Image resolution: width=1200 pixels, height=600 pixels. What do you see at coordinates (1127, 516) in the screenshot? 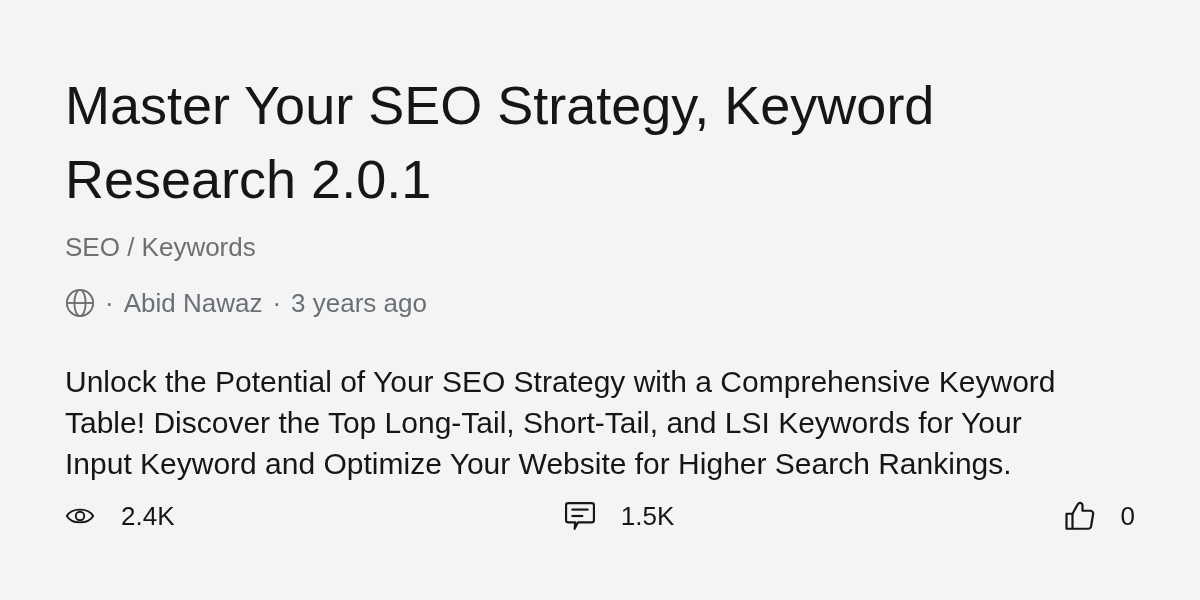
I see `like-count: 0` at bounding box center [1127, 516].